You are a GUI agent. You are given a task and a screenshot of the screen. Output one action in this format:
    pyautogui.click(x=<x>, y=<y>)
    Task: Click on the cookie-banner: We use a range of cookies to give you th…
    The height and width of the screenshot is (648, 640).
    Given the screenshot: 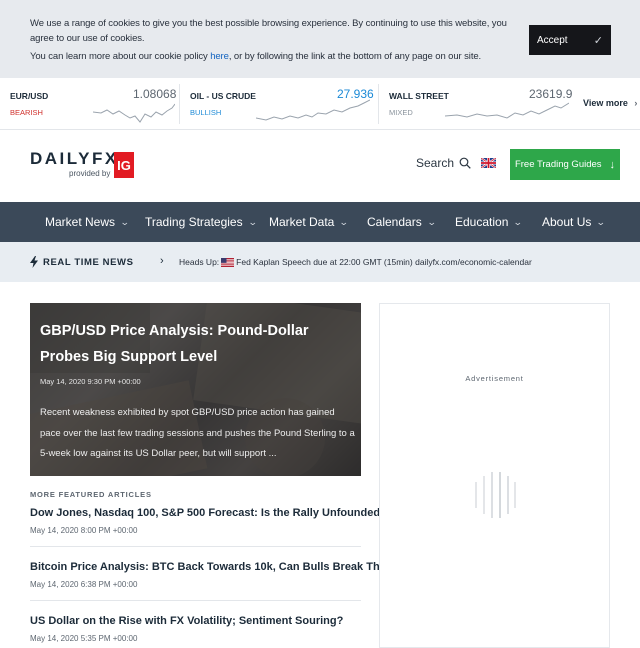 What is the action you would take?
    pyautogui.click(x=320, y=39)
    